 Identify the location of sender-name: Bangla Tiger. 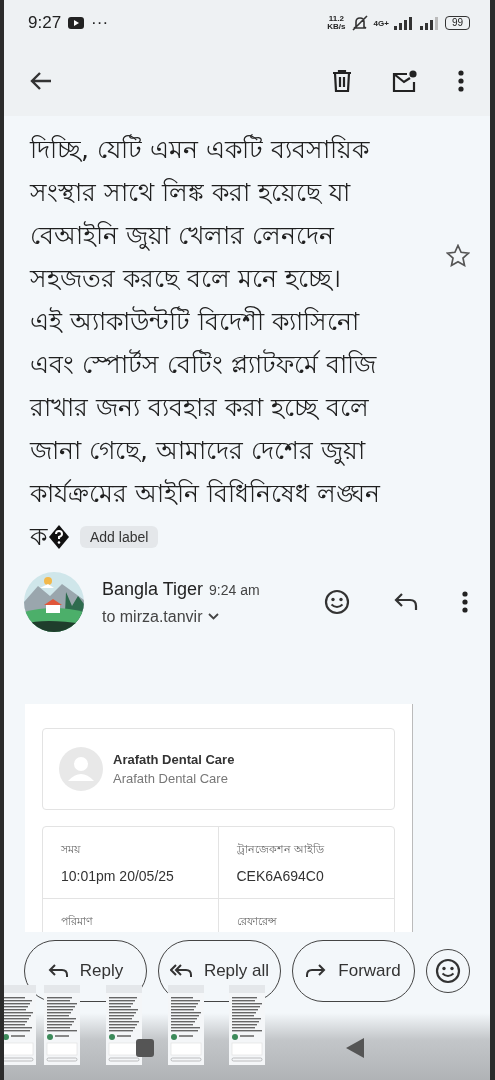
(153, 589).